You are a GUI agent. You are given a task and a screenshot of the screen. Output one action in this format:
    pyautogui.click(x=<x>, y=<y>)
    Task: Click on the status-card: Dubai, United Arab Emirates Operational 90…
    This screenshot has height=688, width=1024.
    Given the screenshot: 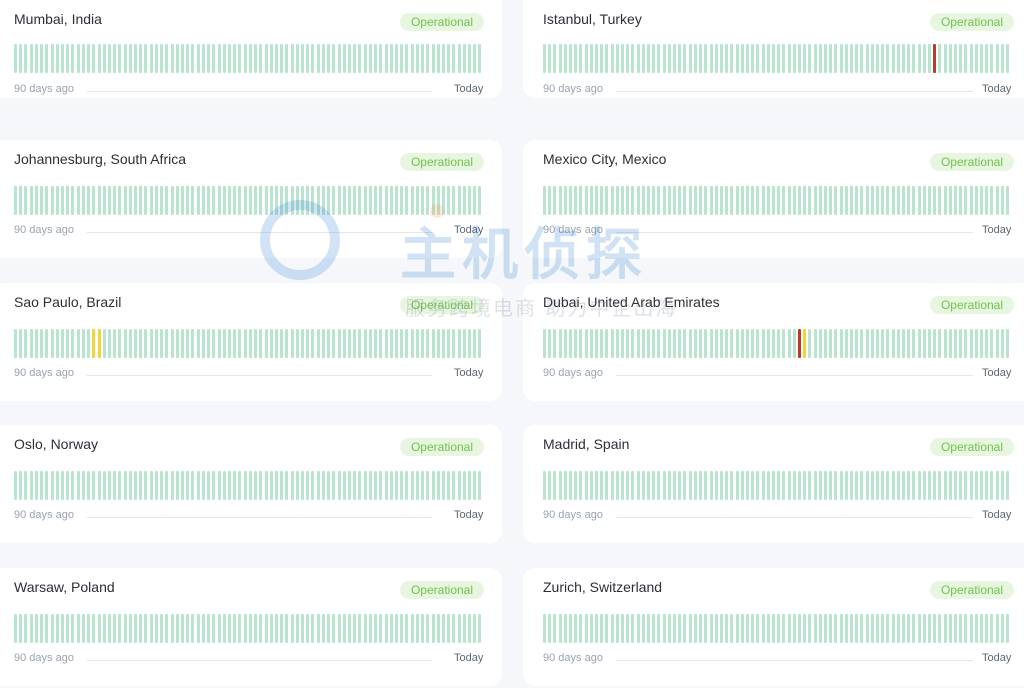 What is the action you would take?
    pyautogui.click(x=773, y=342)
    